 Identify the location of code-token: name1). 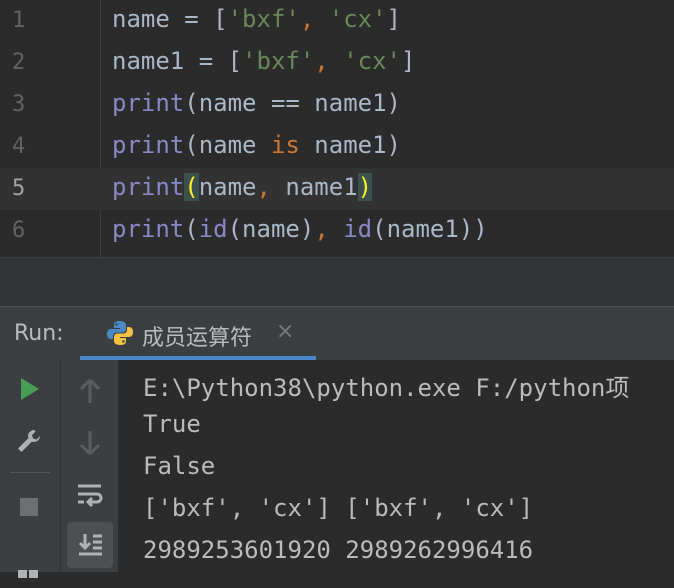
(350, 145).